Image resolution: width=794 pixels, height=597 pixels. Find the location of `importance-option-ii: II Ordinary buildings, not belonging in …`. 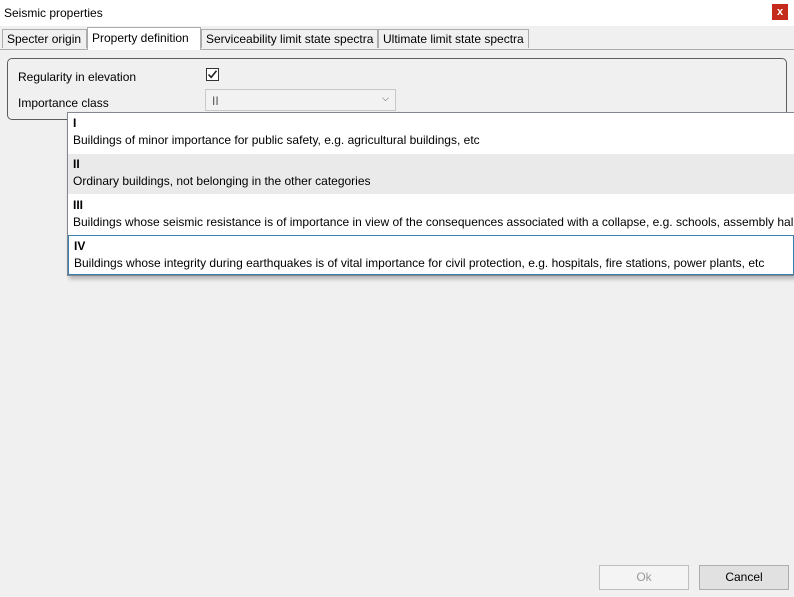

importance-option-ii: II Ordinary buildings, not belonging in … is located at coordinates (431, 174).